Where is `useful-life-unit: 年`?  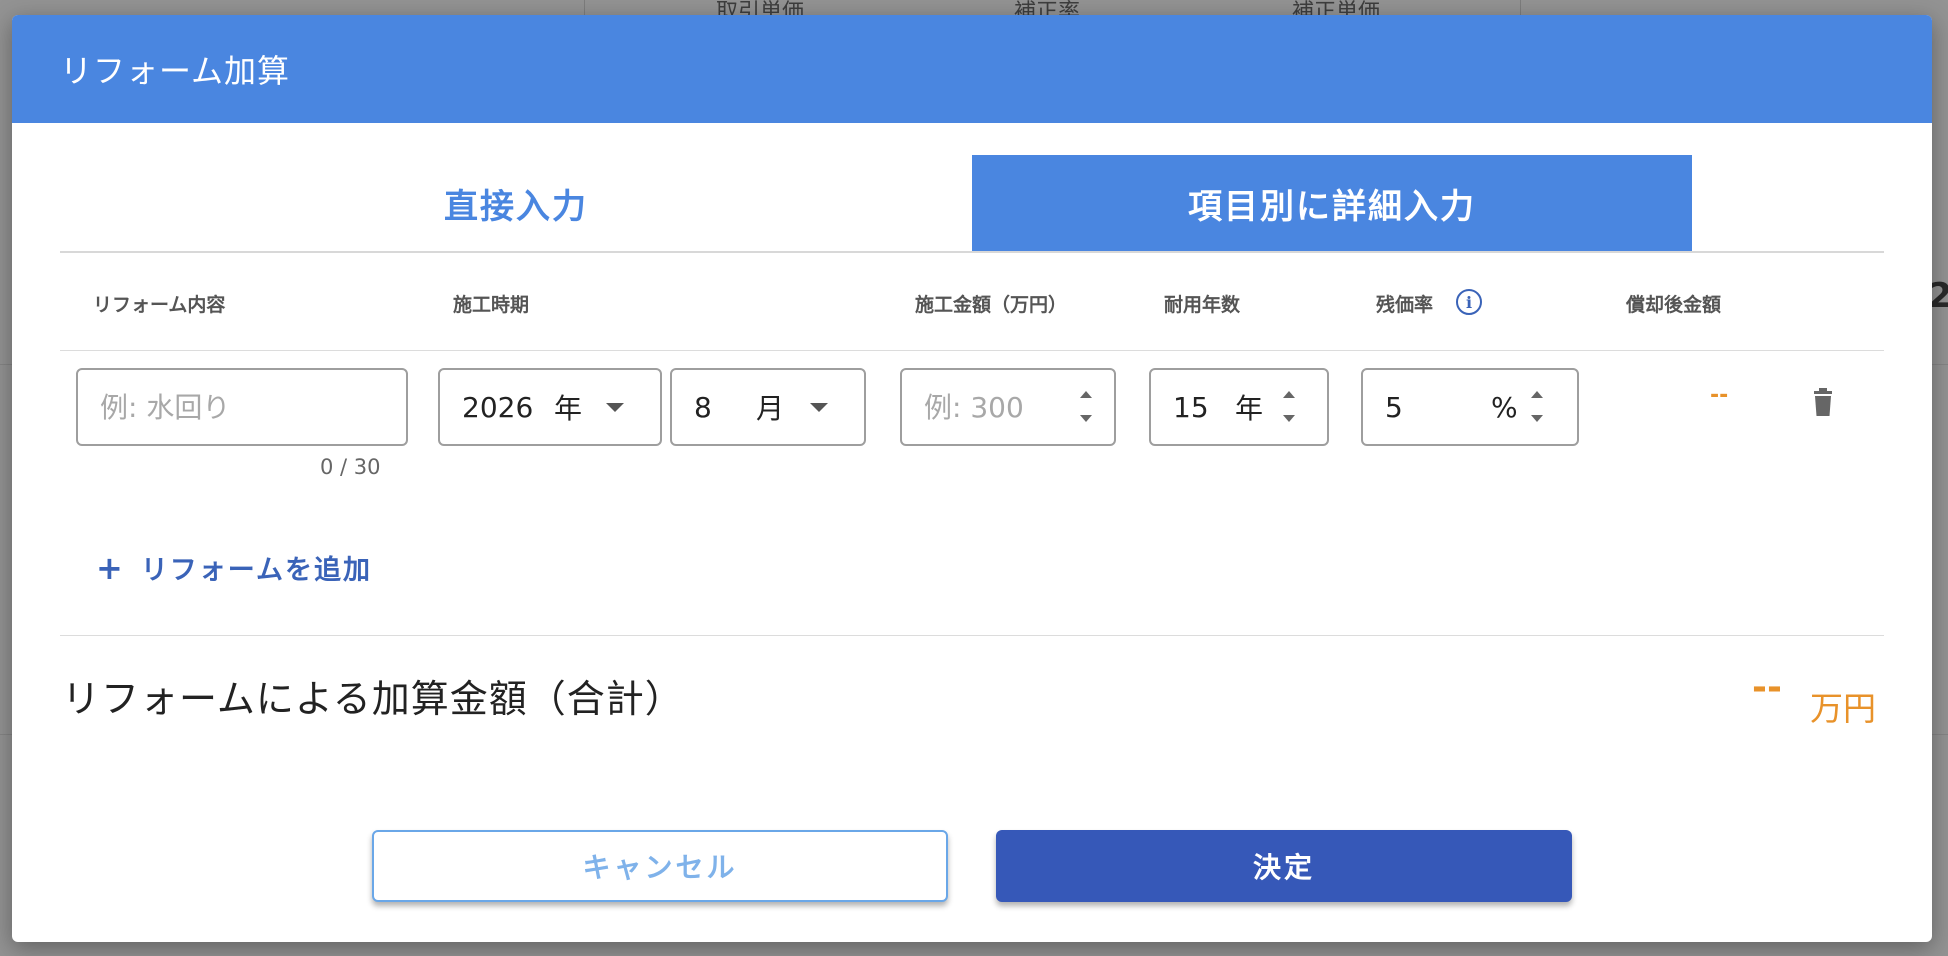 useful-life-unit: 年 is located at coordinates (1249, 408).